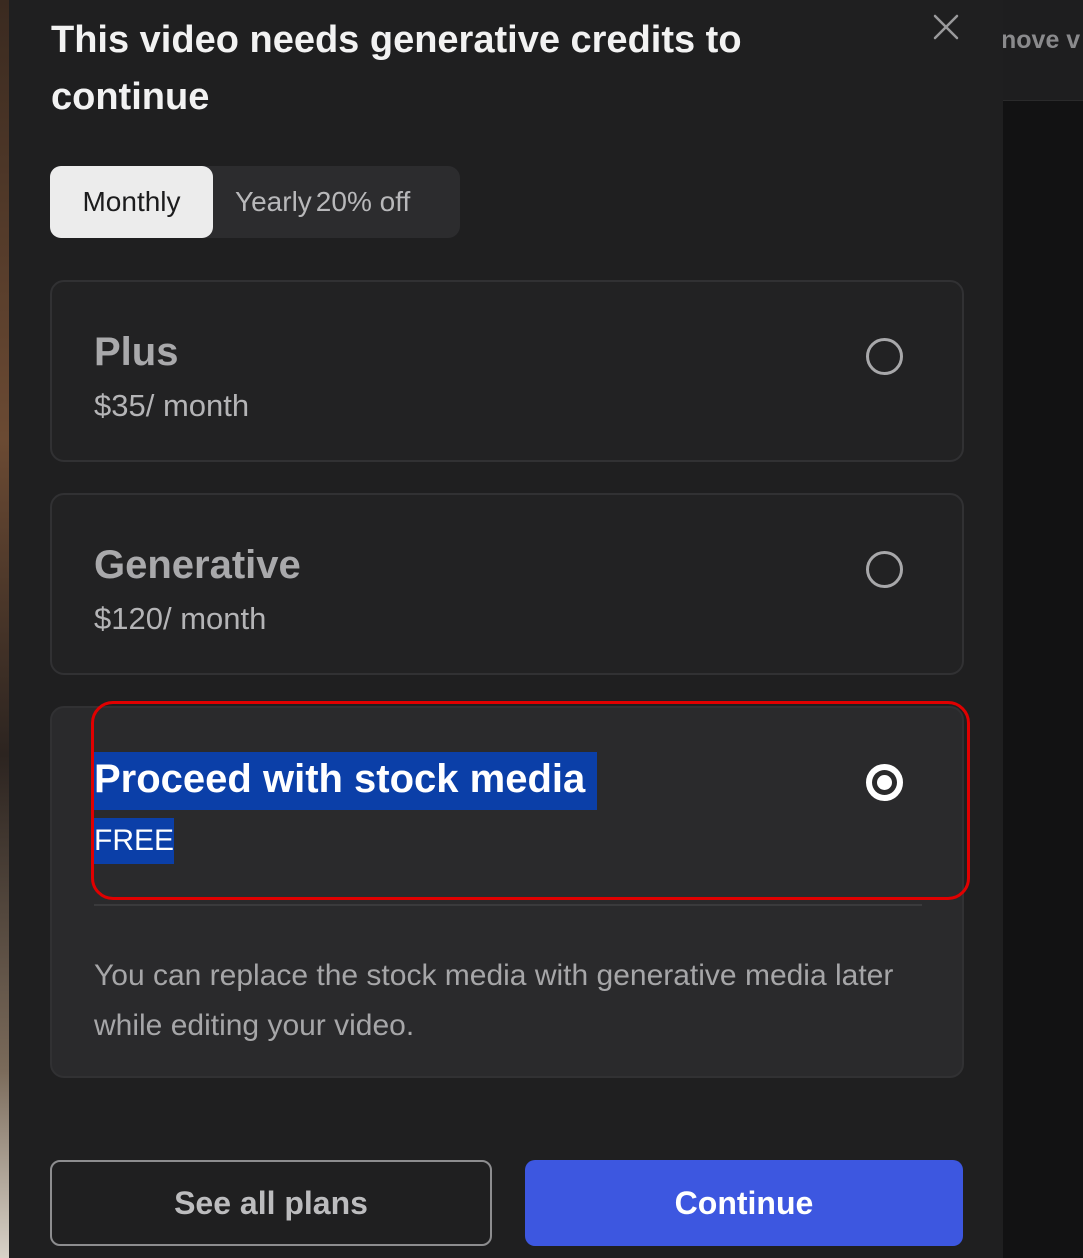 The width and height of the screenshot is (1083, 1258). Describe the element at coordinates (508, 905) in the screenshot. I see `divider` at that location.